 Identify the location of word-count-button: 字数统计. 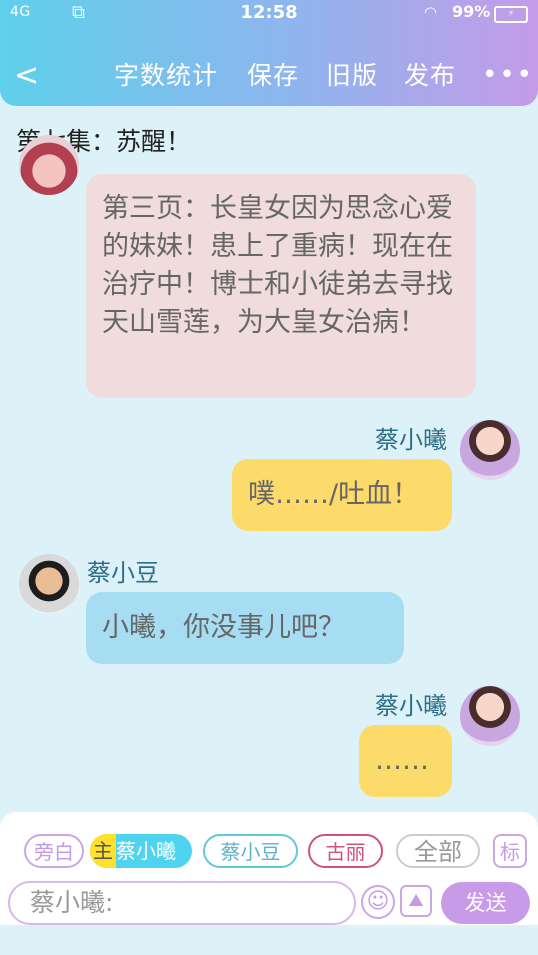
(166, 76).